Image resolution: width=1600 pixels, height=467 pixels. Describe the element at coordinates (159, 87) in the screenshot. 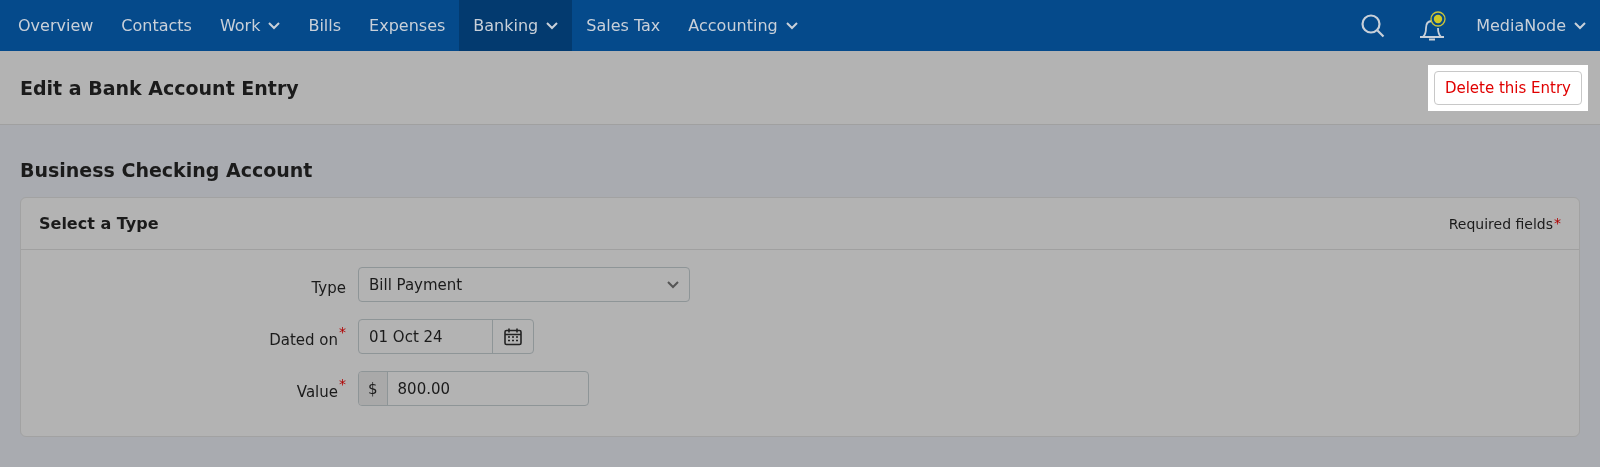

I see `page-title: Edit a Bank Account Entry` at that location.